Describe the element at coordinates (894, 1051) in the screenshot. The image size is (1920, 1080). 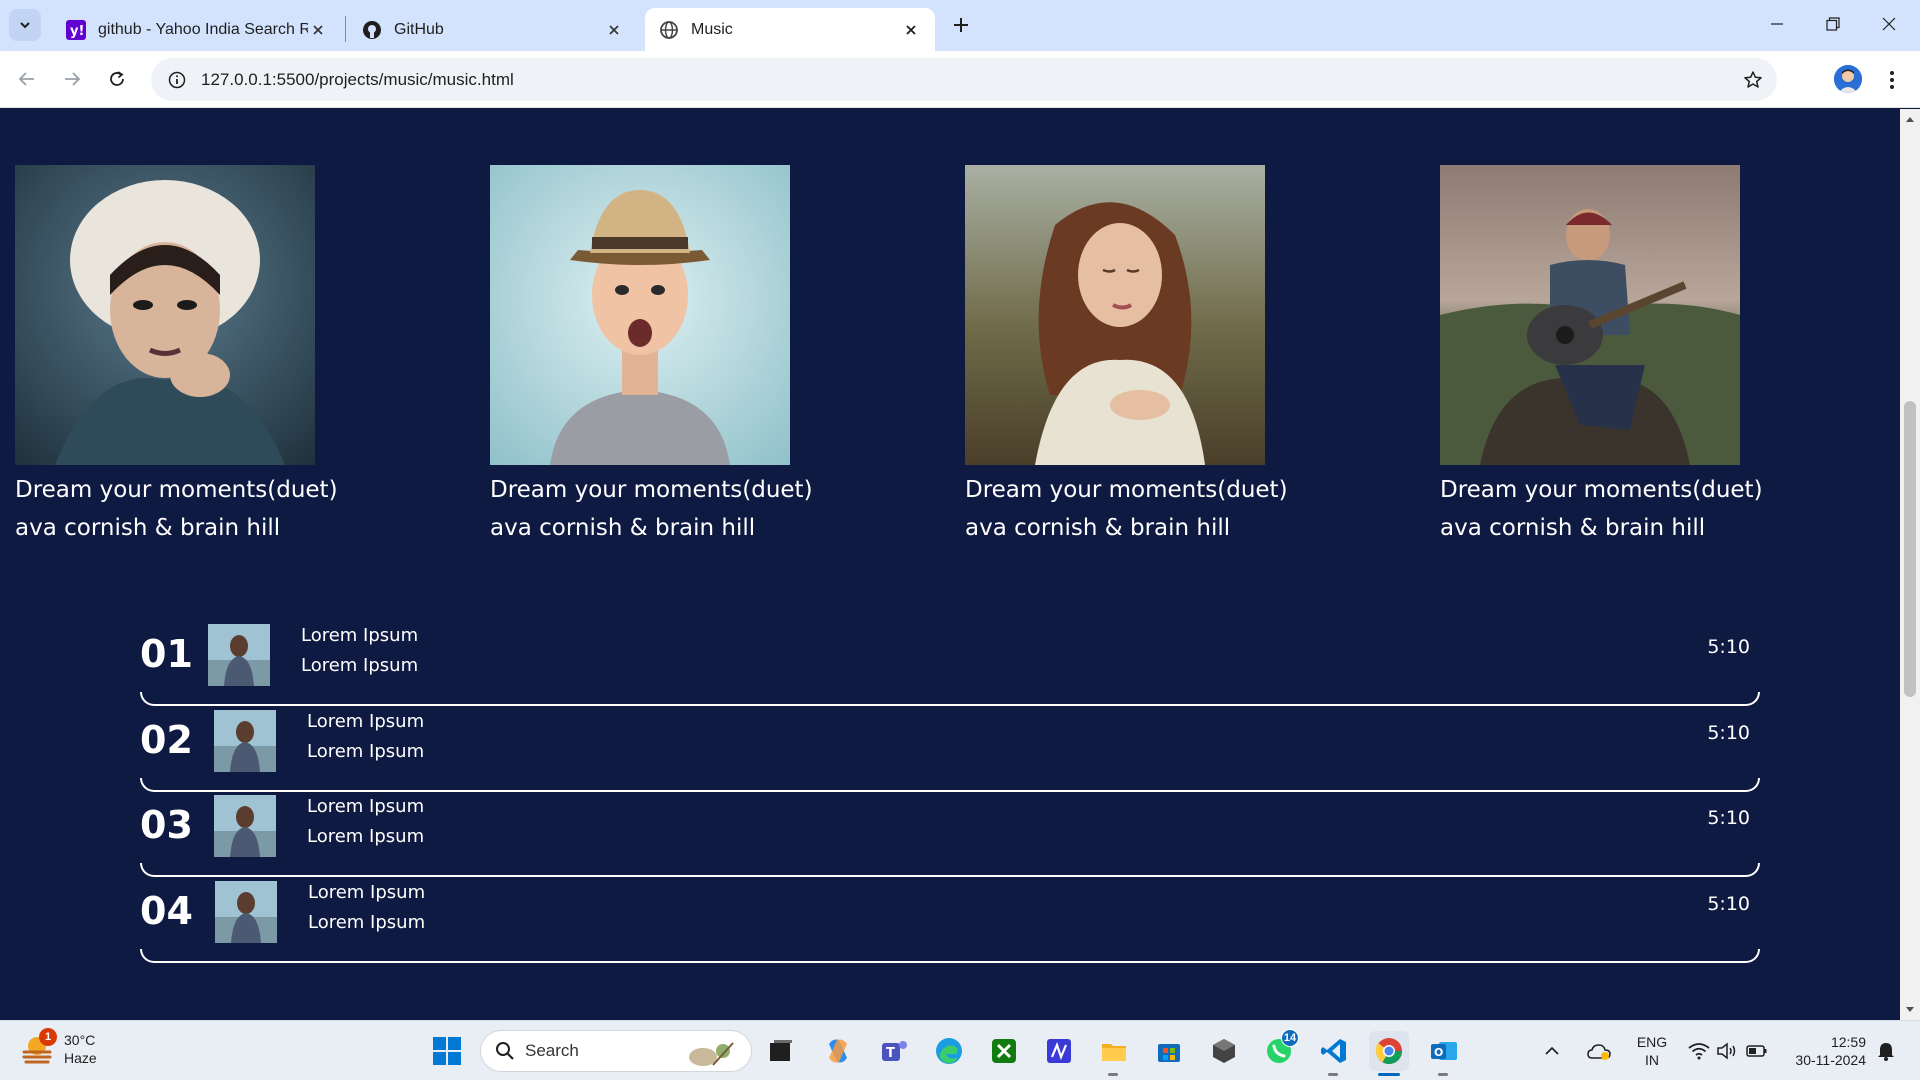
I see `teams-button: T` at that location.